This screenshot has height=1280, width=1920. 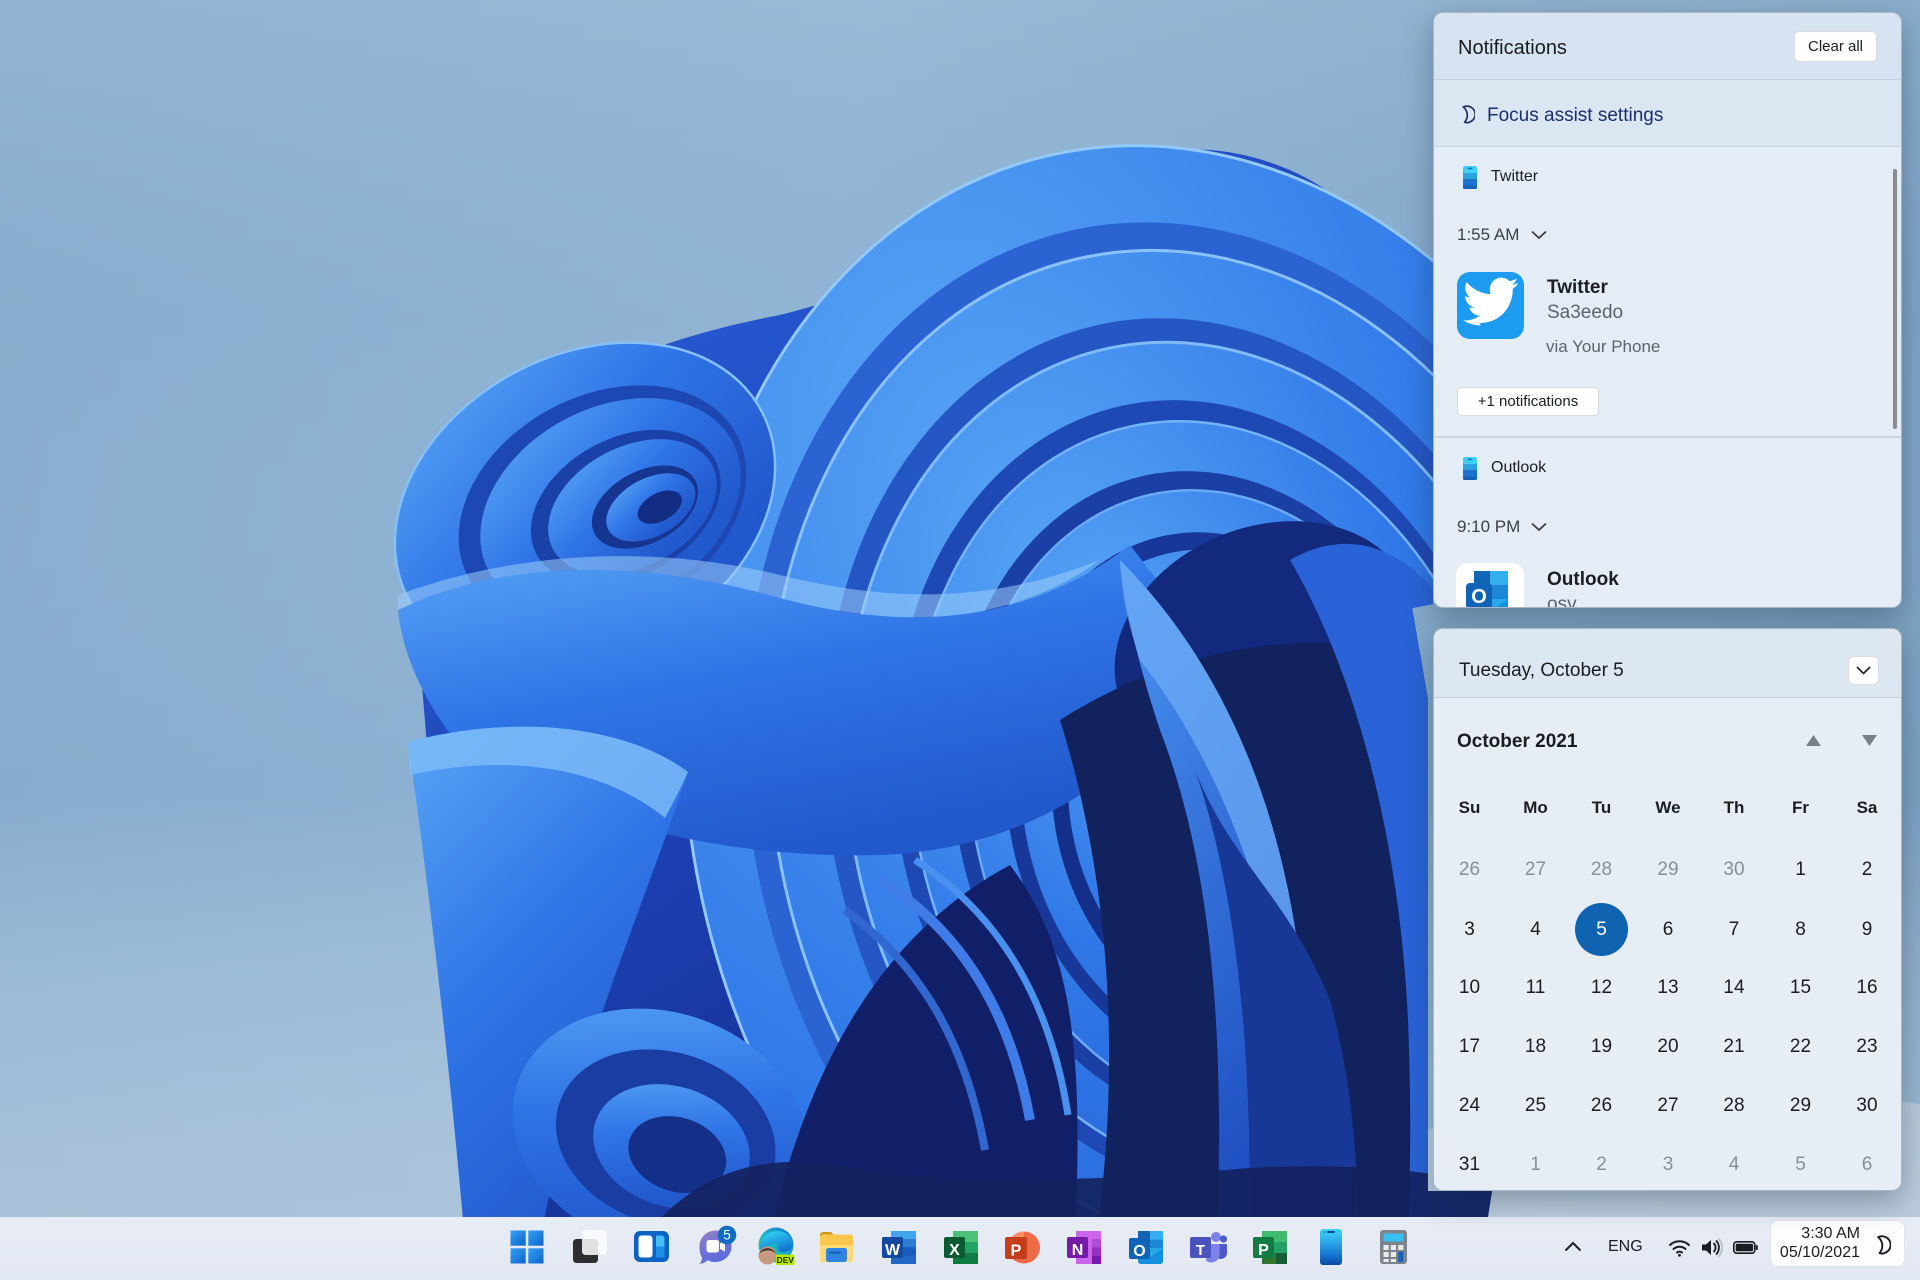 What do you see at coordinates (785, 1260) in the screenshot?
I see `svg-text: DEV` at bounding box center [785, 1260].